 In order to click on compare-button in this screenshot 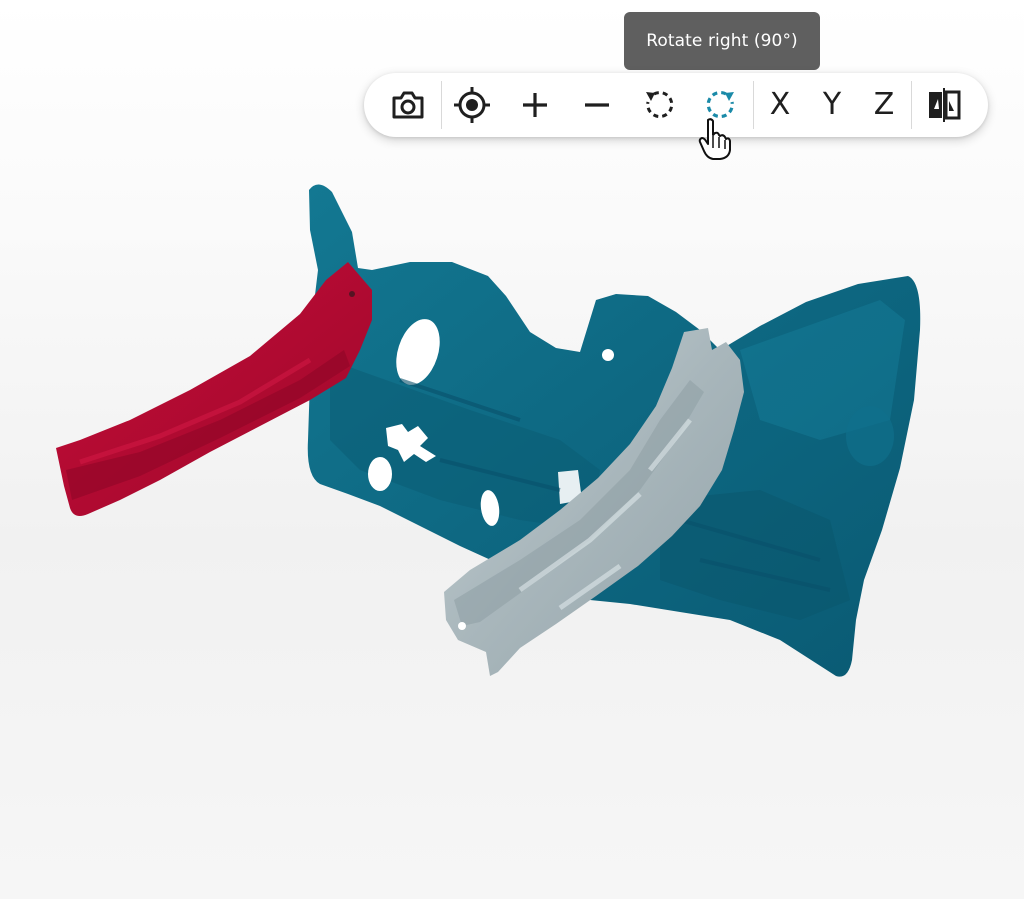, I will do `click(944, 105)`.